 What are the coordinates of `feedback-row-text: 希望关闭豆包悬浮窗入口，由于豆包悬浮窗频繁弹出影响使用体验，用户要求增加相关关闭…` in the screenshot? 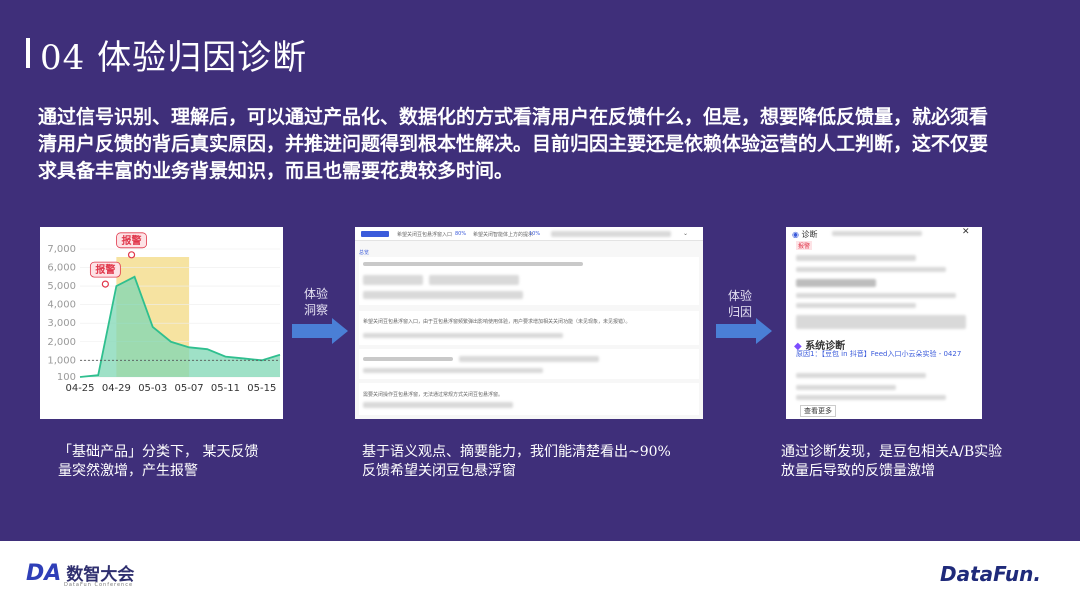 It's located at (497, 322).